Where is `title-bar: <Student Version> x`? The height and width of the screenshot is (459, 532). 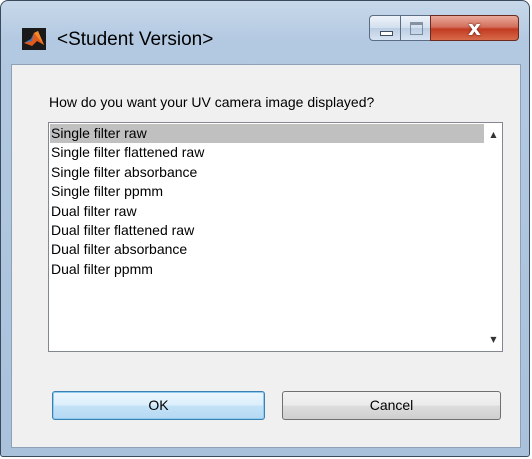
title-bar: <Student Version> x is located at coordinates (265, 33).